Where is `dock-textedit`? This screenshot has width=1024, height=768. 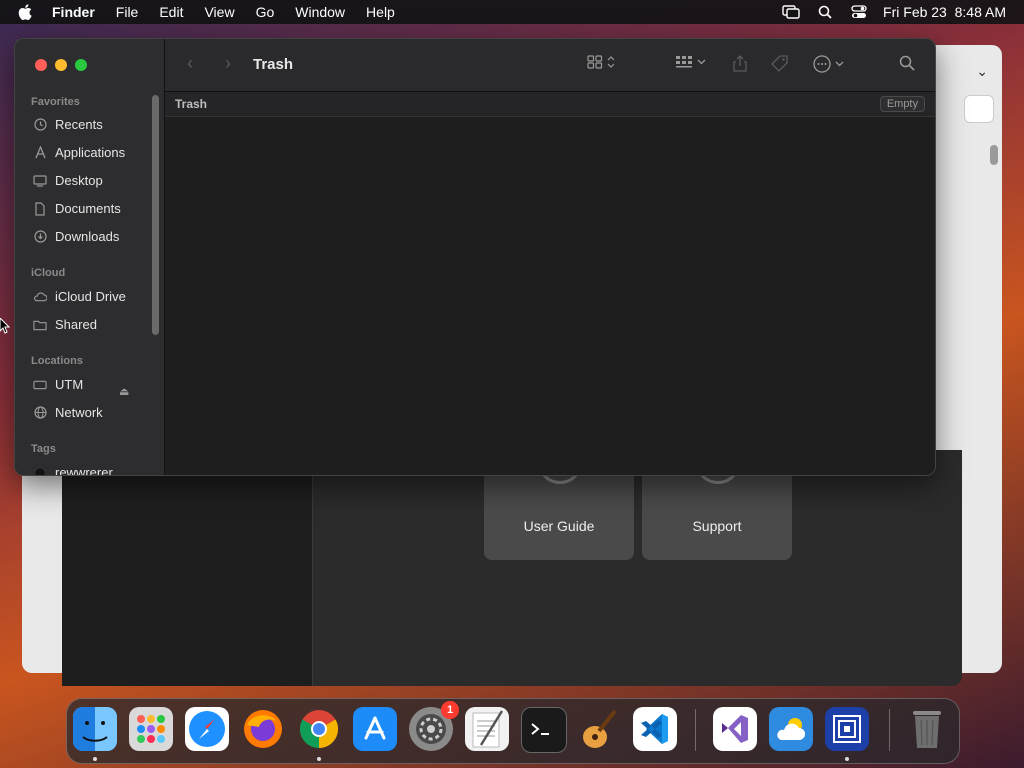 dock-textedit is located at coordinates (487, 729).